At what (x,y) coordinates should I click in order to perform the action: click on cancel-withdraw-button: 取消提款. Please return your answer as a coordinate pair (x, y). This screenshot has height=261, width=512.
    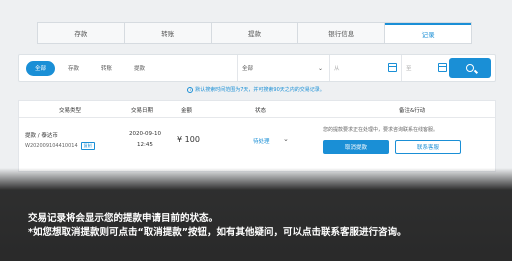
    Looking at the image, I should click on (356, 147).